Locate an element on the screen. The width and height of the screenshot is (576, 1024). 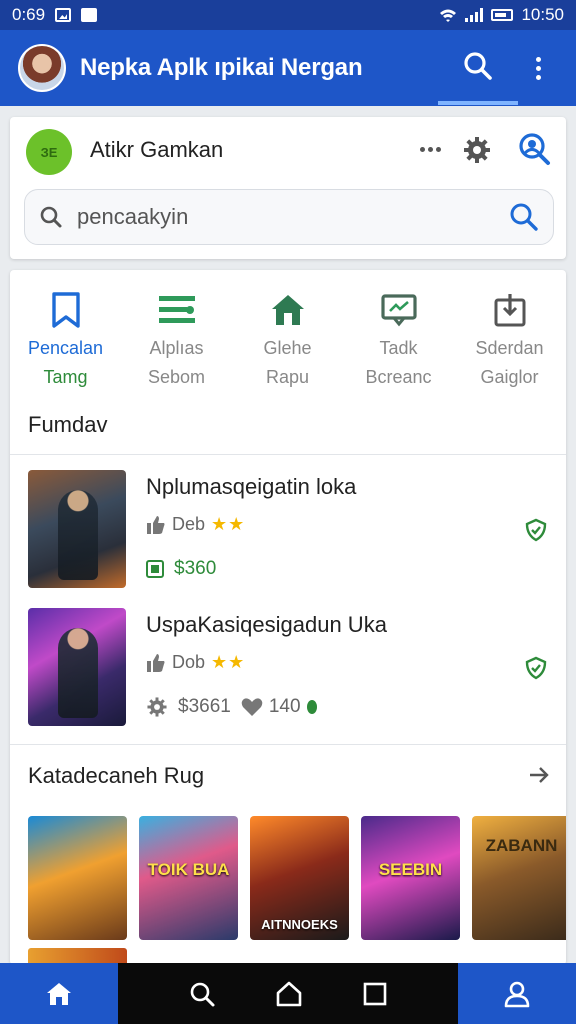
app-name: Atikr Gamkan is located at coordinates (157, 149).